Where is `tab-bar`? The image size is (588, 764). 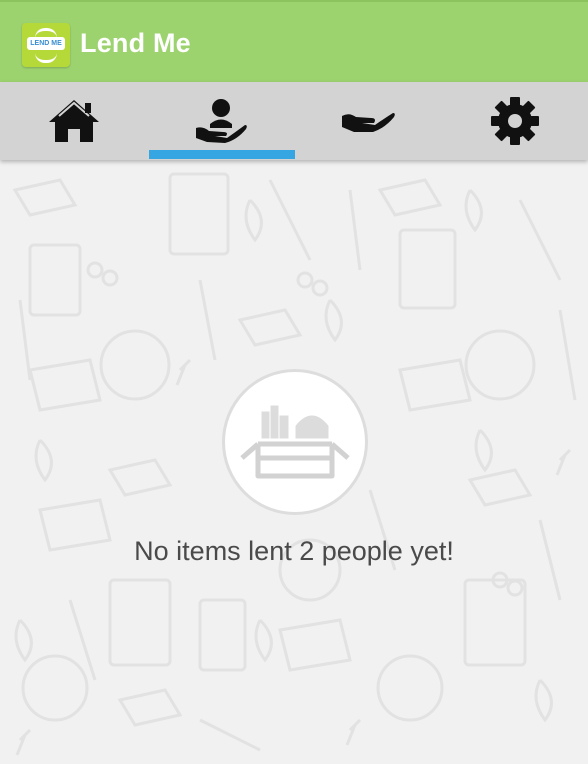 tab-bar is located at coordinates (294, 121).